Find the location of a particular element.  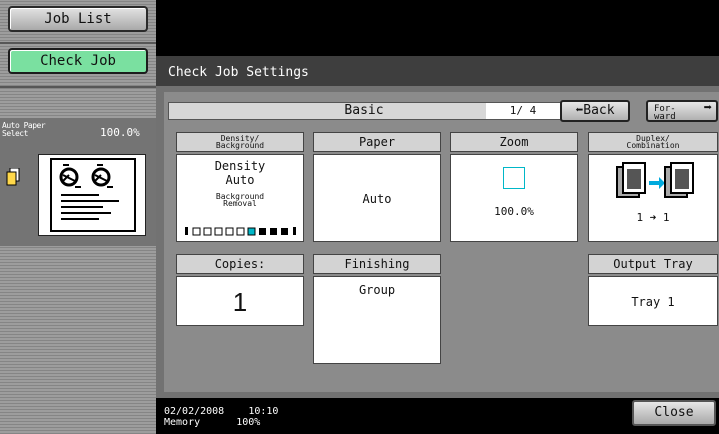

copies-header: Copies: is located at coordinates (240, 264).